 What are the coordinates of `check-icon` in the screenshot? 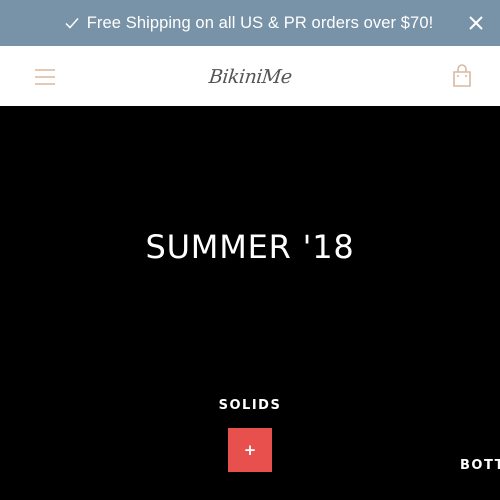 It's located at (72, 23).